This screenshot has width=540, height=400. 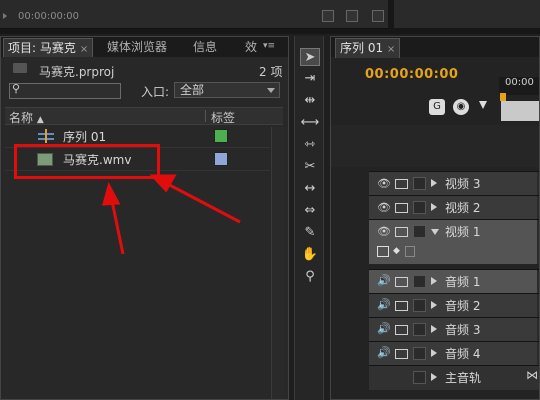 What do you see at coordinates (463, 306) in the screenshot?
I see `track-name: 音频 2` at bounding box center [463, 306].